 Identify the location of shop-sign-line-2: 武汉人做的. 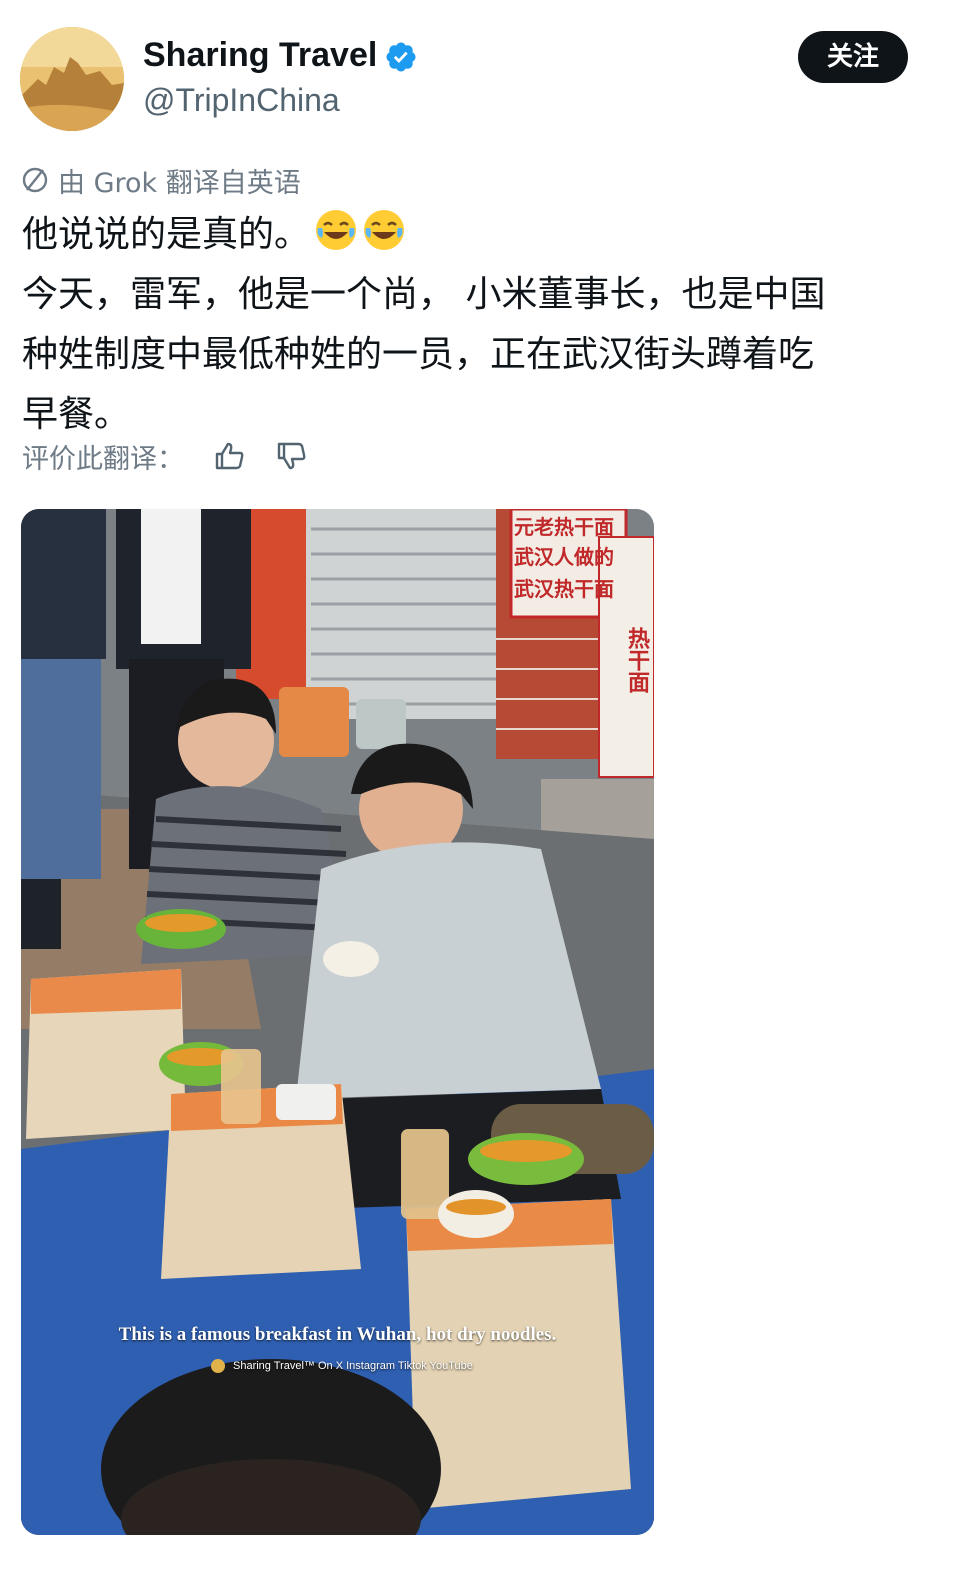
(564, 557).